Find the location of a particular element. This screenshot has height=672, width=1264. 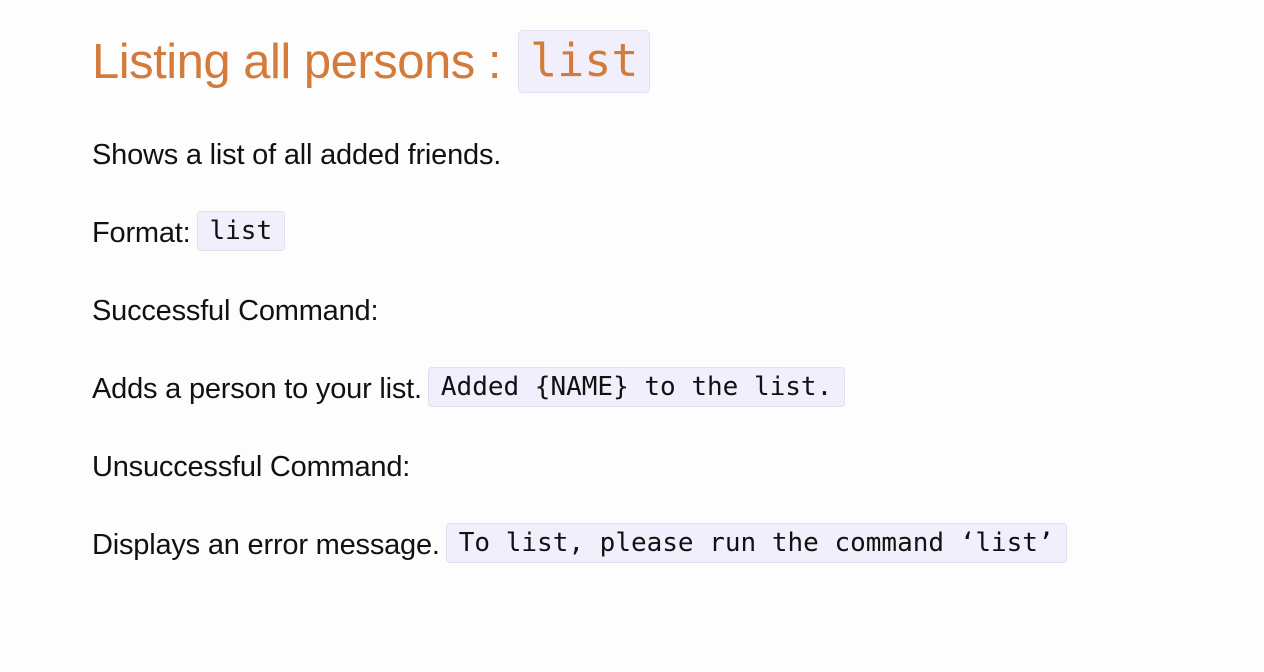

format-line: Format: list is located at coordinates (189, 233).